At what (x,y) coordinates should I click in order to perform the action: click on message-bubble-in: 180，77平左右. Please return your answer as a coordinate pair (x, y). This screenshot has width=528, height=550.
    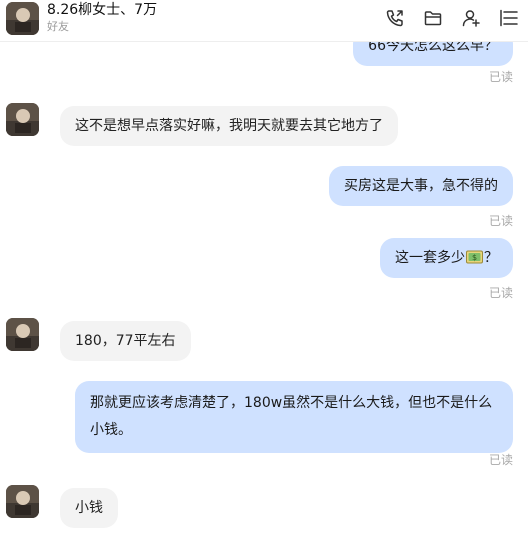
    Looking at the image, I should click on (125, 341).